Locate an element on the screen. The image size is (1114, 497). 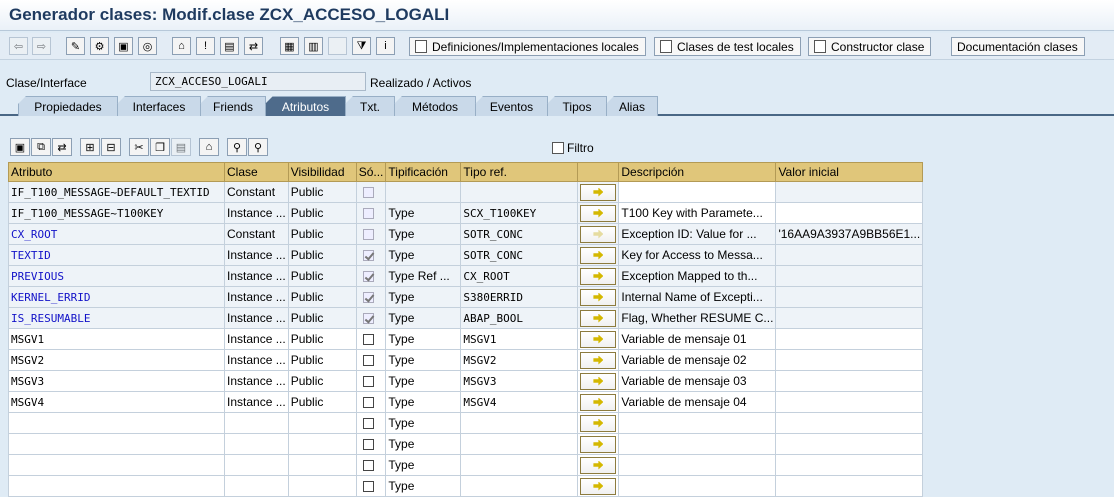
description-cell: Variable de mensaje 03 is located at coordinates (697, 381).